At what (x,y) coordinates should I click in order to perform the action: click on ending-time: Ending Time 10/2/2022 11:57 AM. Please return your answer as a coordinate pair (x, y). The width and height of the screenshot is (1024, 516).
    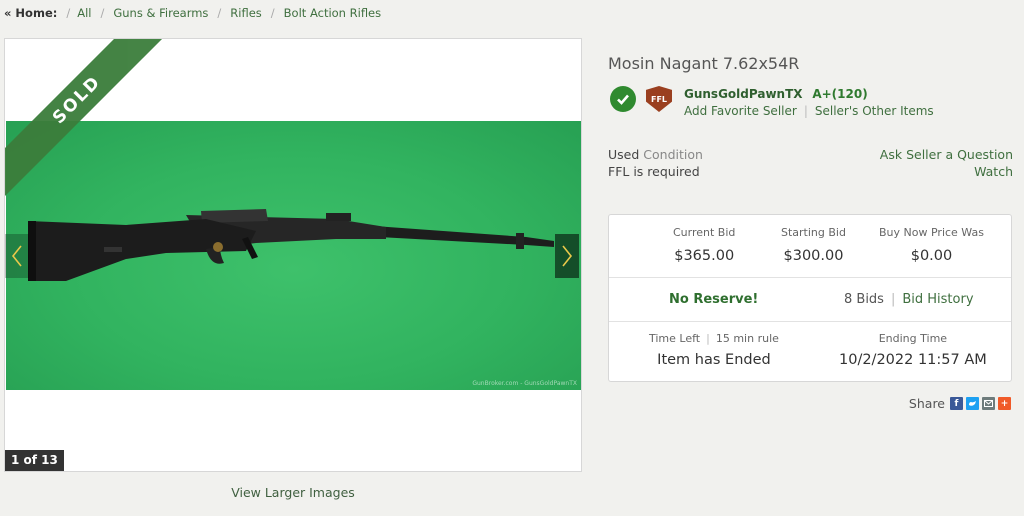
    Looking at the image, I should click on (913, 350).